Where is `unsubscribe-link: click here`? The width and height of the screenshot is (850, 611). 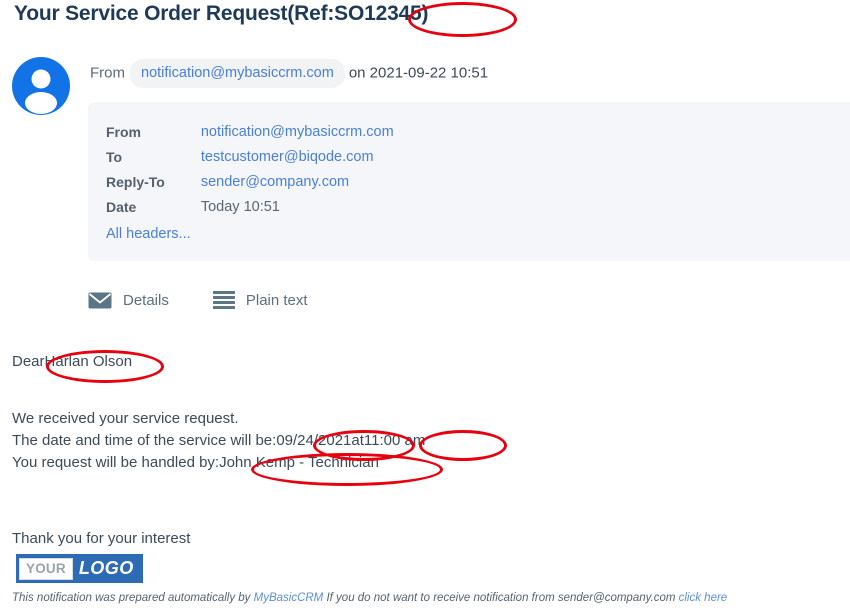
unsubscribe-link: click here is located at coordinates (703, 598).